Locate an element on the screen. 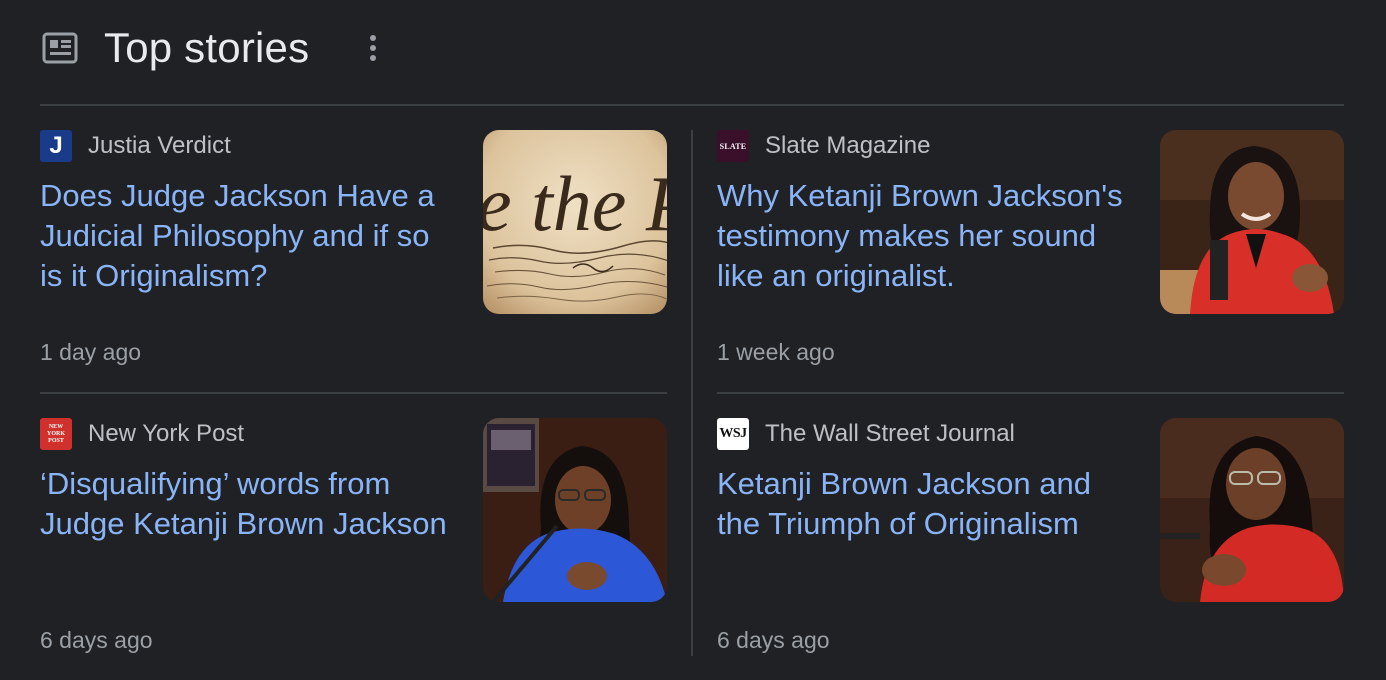 This screenshot has height=680, width=1386. source-name: New York Post is located at coordinates (166, 433).